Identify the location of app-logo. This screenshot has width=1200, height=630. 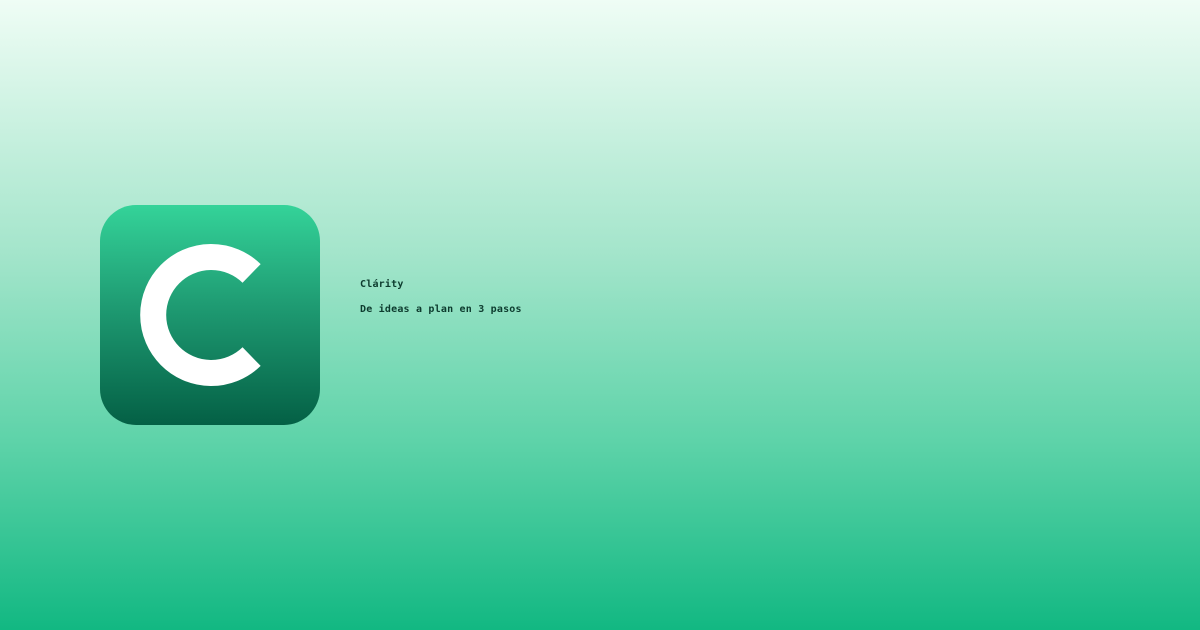
(210, 315).